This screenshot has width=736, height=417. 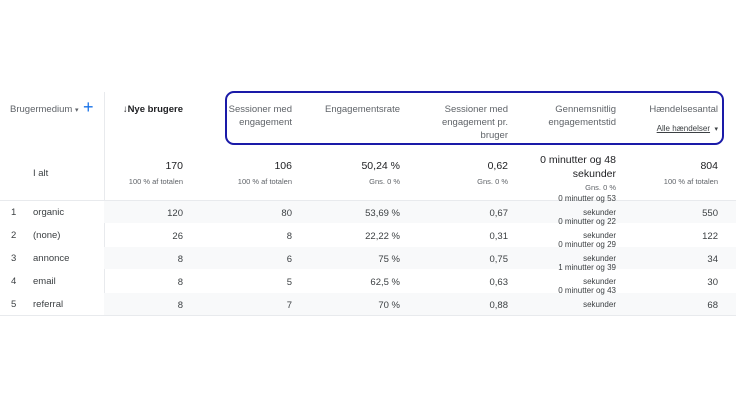 What do you see at coordinates (289, 282) in the screenshot?
I see `row-engaged-sessions: 5` at bounding box center [289, 282].